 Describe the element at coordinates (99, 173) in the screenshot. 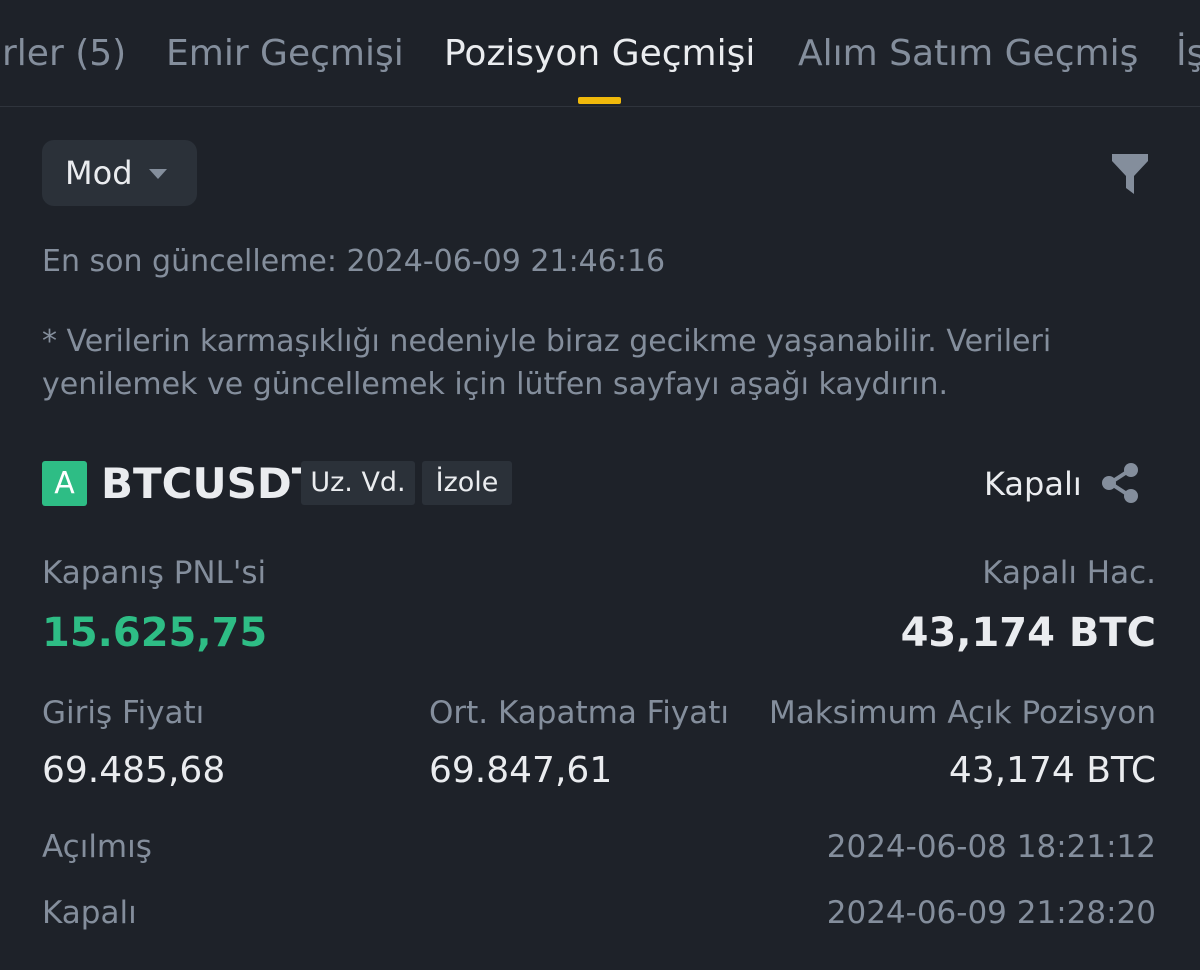

I see `mode-dropdown-label: Mod` at that location.